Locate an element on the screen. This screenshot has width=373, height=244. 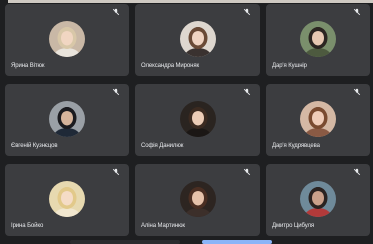
participant-tile: Софія Данилюк is located at coordinates (197, 120).